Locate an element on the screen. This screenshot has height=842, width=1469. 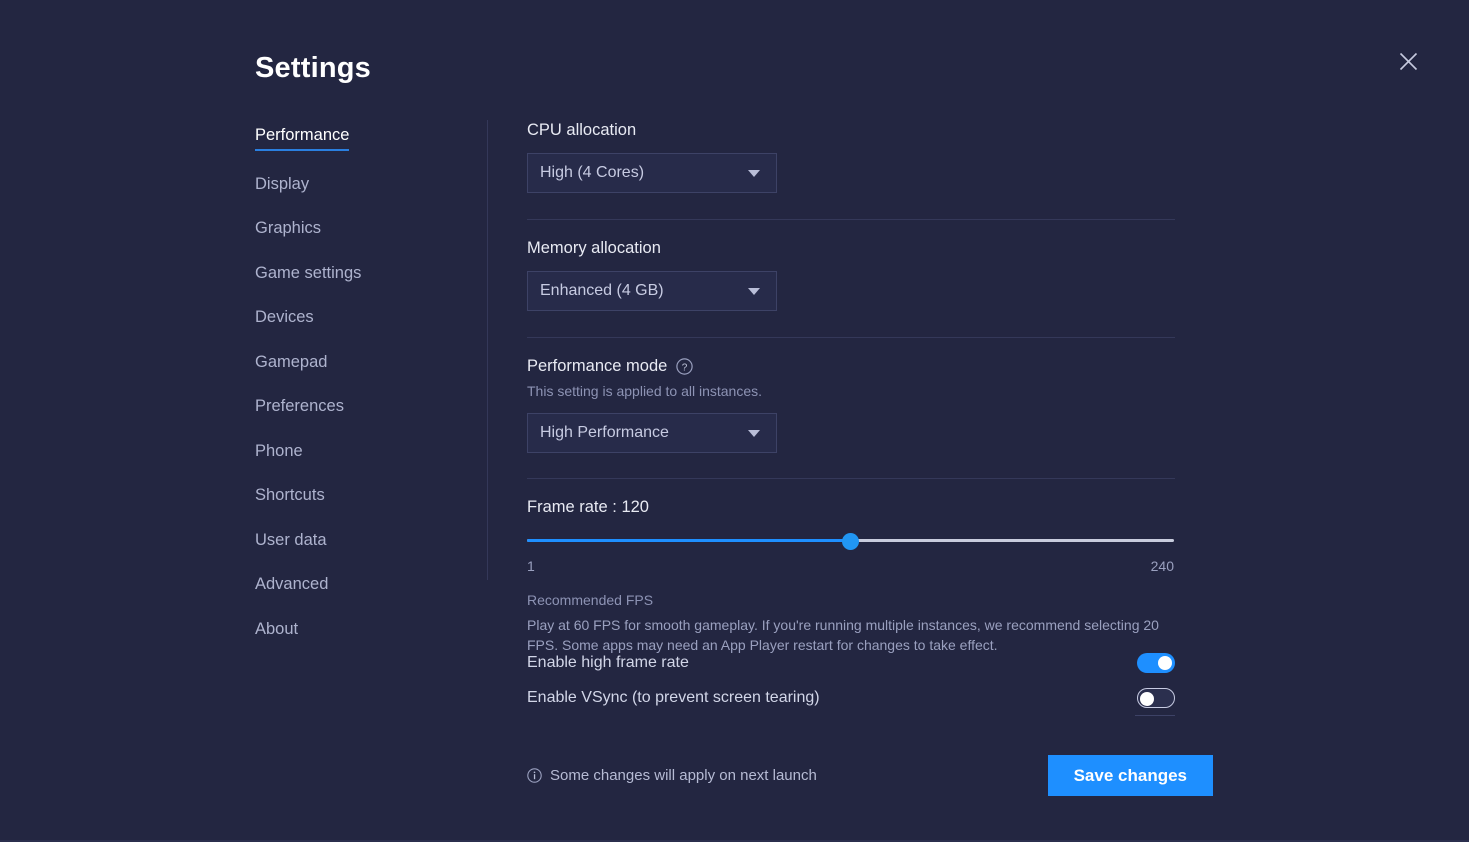
slider-min-label: 1 is located at coordinates (531, 566).